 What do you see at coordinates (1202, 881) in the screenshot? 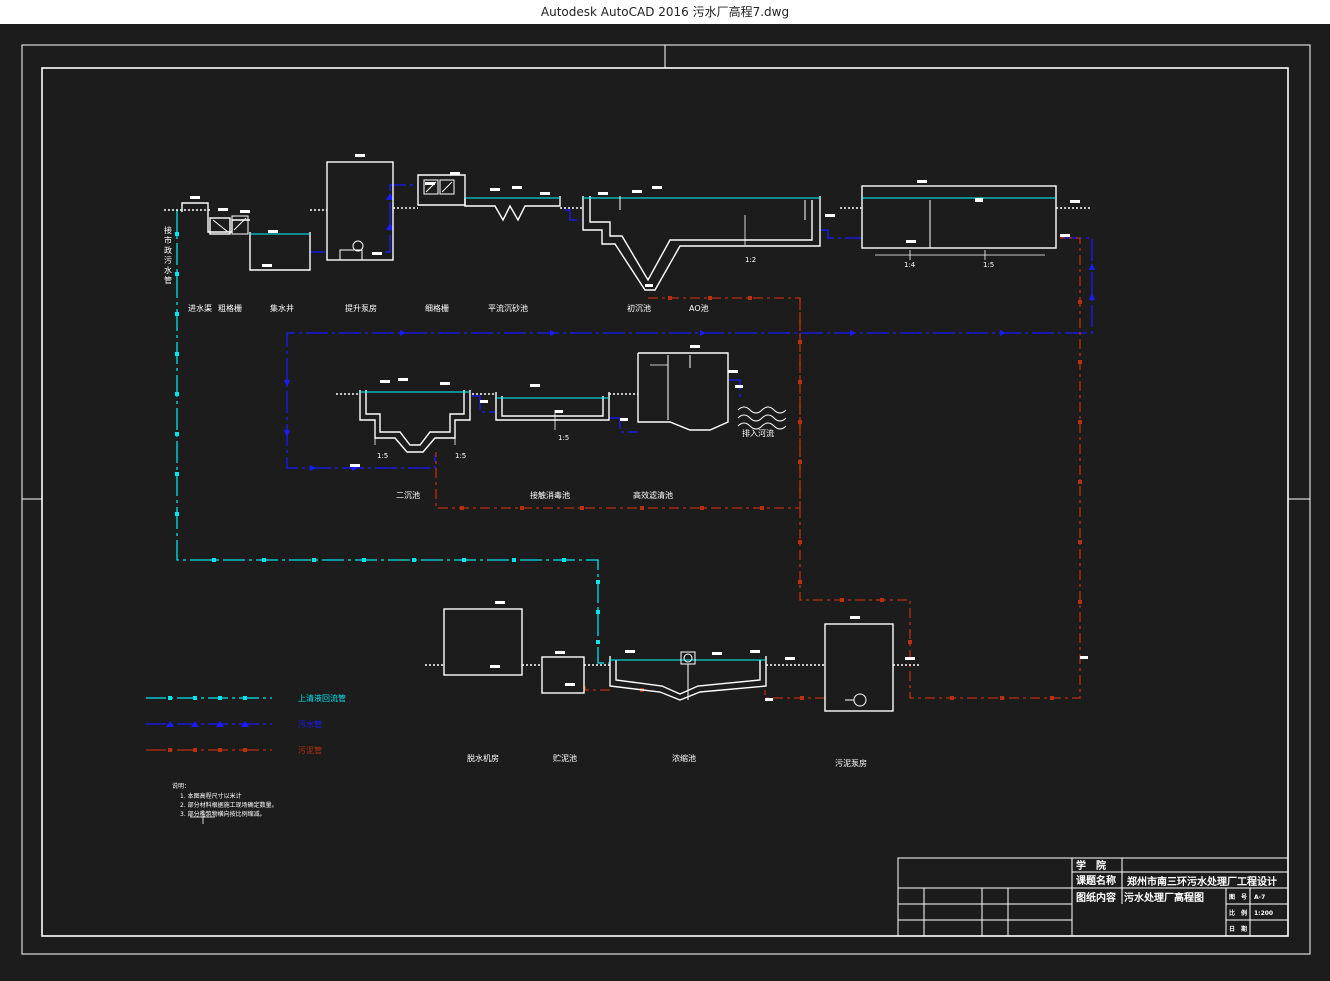
I see `tb-course-value: 郑州市南三环污水处理厂工程设计` at bounding box center [1202, 881].